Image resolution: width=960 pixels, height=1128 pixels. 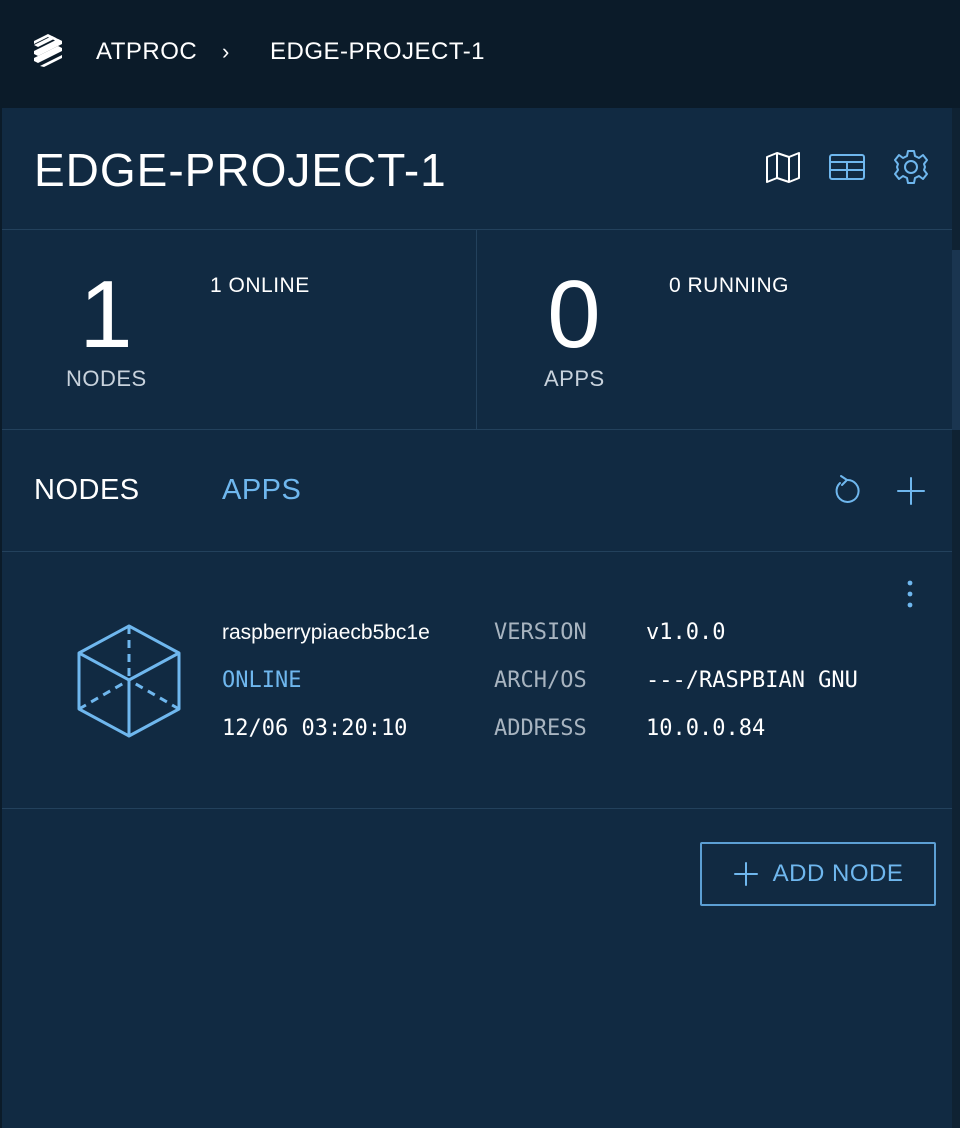 What do you see at coordinates (574, 378) in the screenshot?
I see `apps-count-label: APPS` at bounding box center [574, 378].